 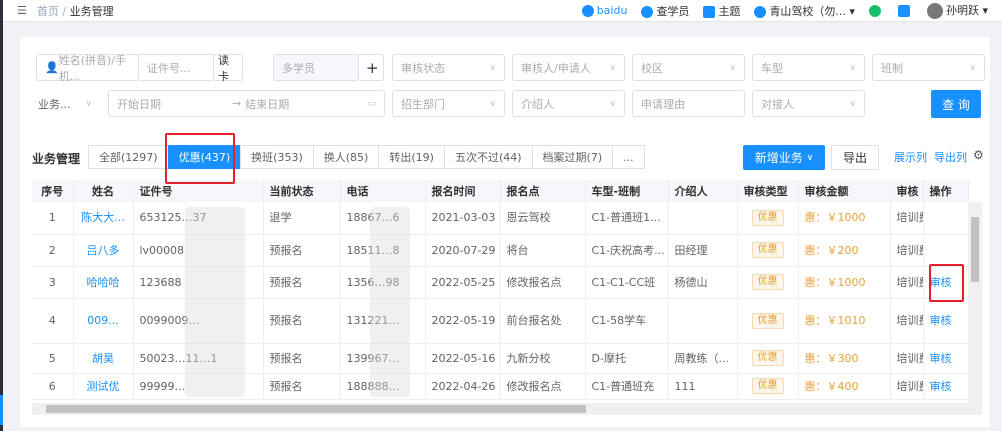 What do you see at coordinates (703, 321) in the screenshot?
I see `table-cell` at bounding box center [703, 321].